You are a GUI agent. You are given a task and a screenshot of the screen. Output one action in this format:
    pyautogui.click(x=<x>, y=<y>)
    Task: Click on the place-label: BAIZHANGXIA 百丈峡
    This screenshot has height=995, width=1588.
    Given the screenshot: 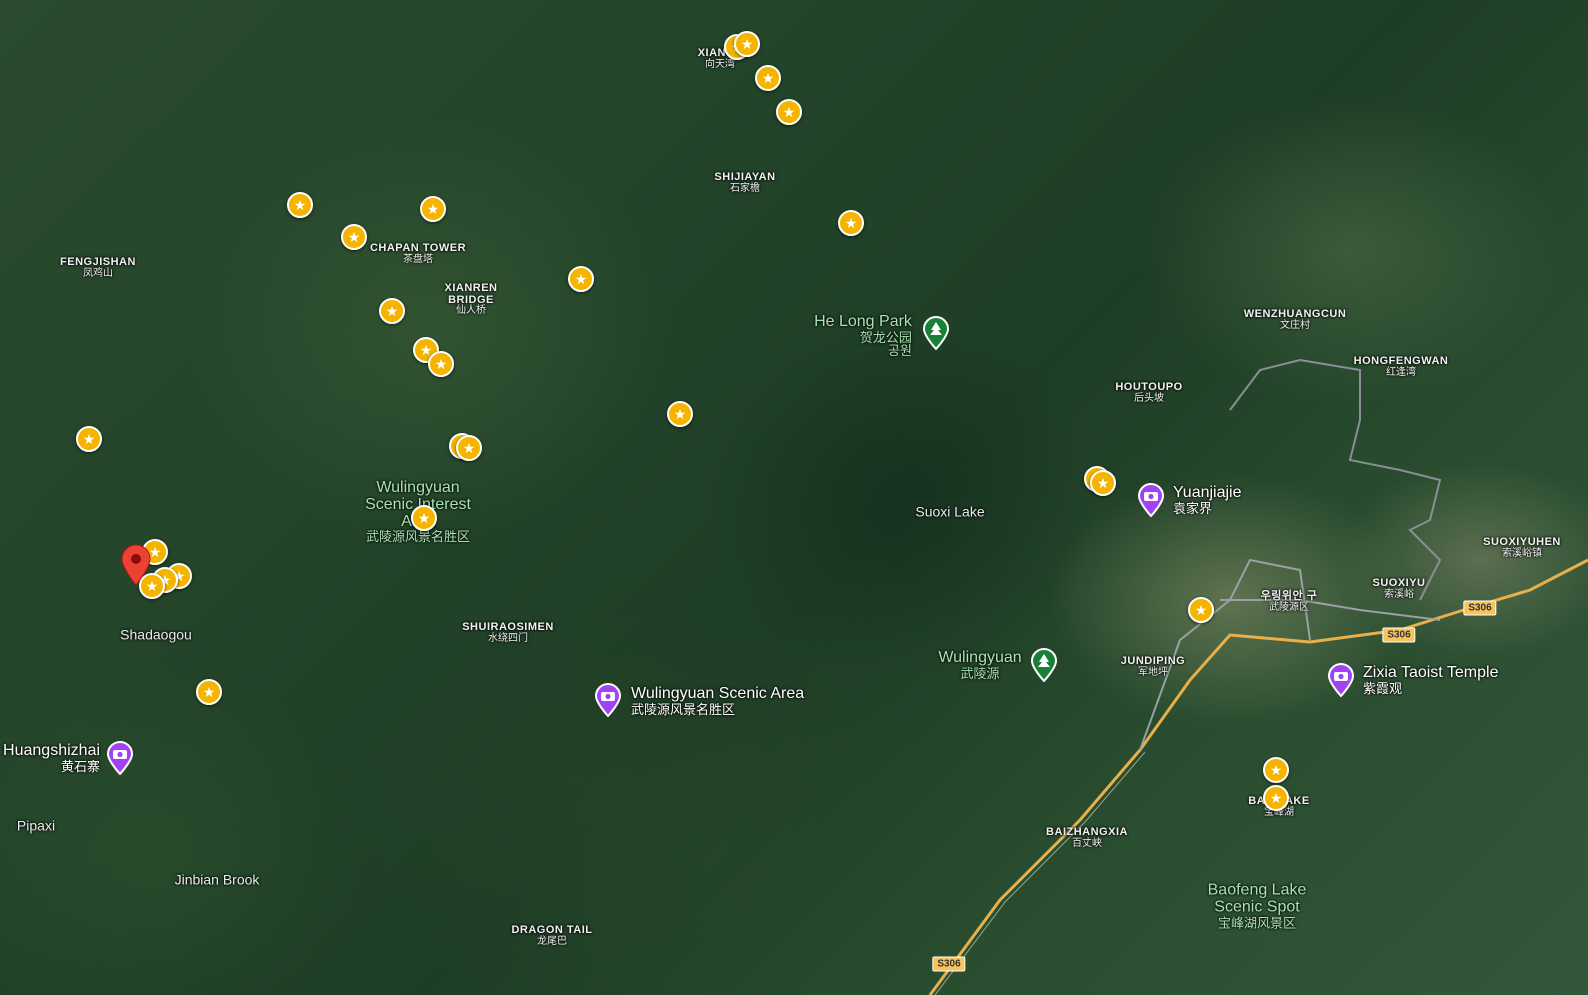 What is the action you would take?
    pyautogui.click(x=1087, y=837)
    